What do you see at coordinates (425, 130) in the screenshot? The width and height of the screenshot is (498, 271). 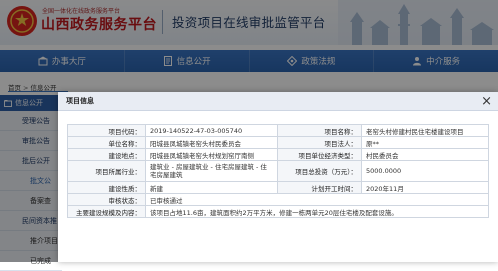 I see `project-name-value: 老窑头村修建村民住宅楼建设项目` at bounding box center [425, 130].